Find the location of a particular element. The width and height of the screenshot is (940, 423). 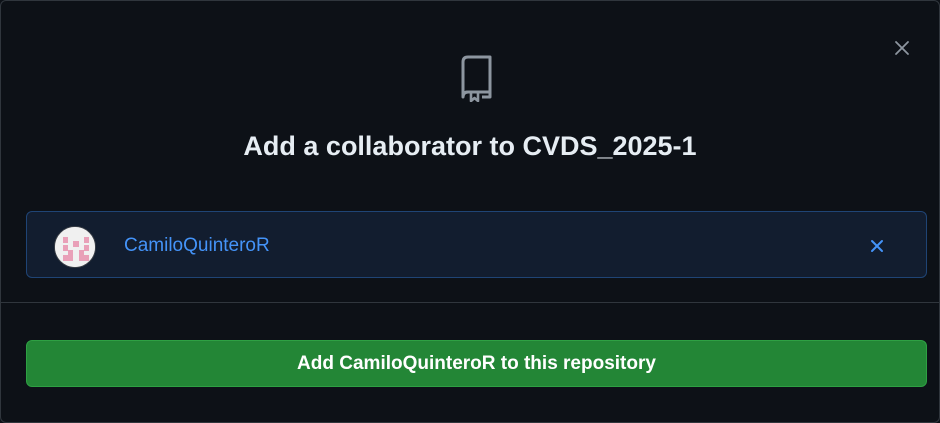

dialog-title-prefix: Add a collaborator to is located at coordinates (383, 146).